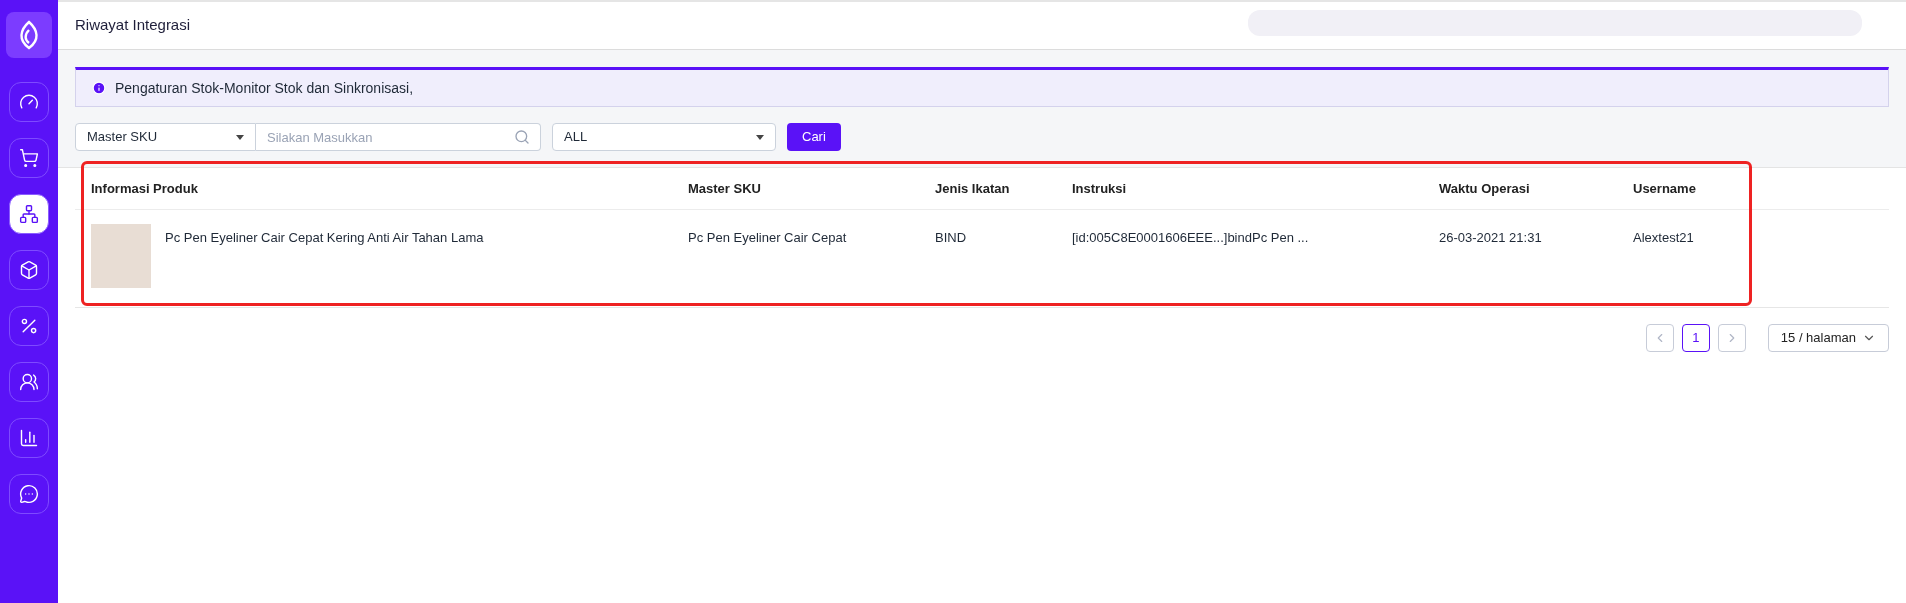  I want to click on table-cell-text: 26-03-2021 21:31, so click(1491, 238).